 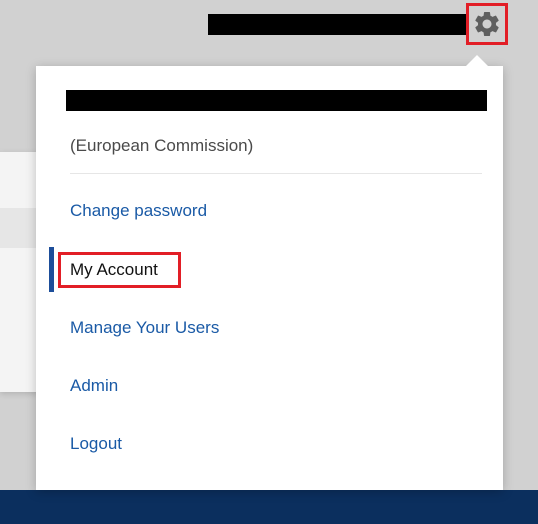 I want to click on username-redacted, so click(x=337, y=24).